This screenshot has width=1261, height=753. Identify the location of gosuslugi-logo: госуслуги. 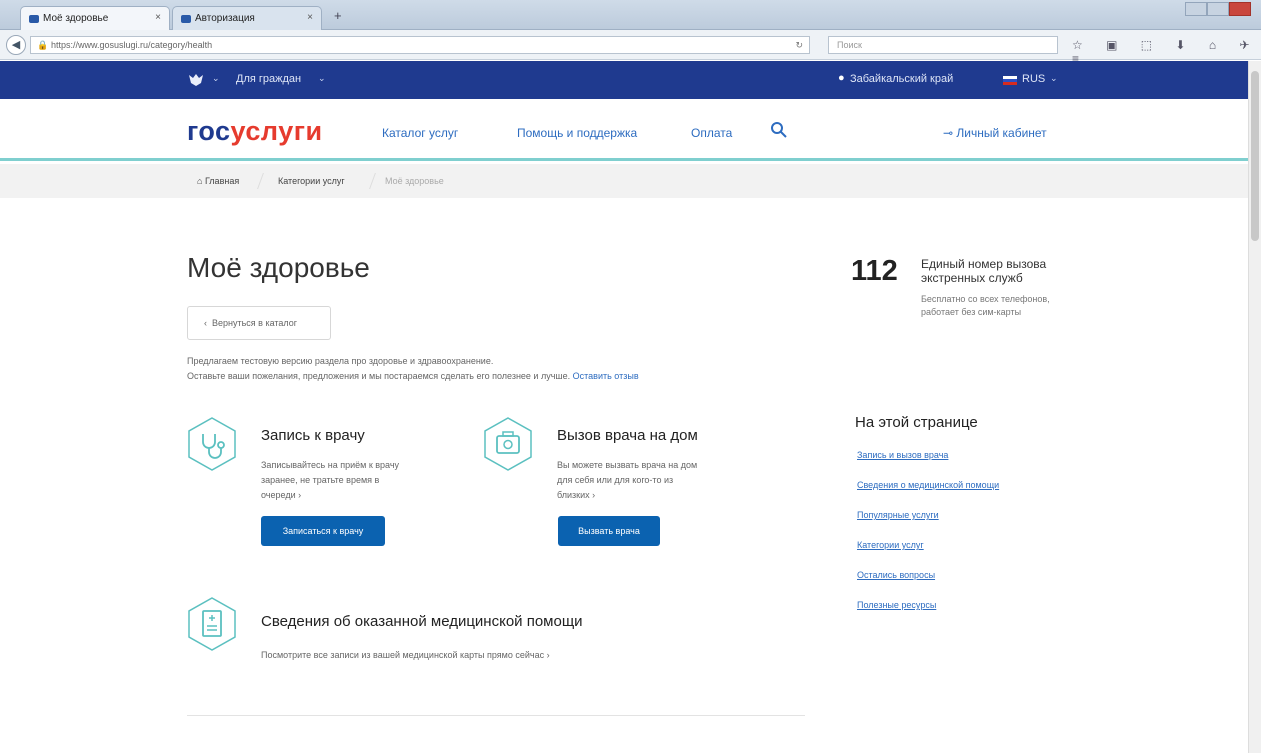
(255, 131).